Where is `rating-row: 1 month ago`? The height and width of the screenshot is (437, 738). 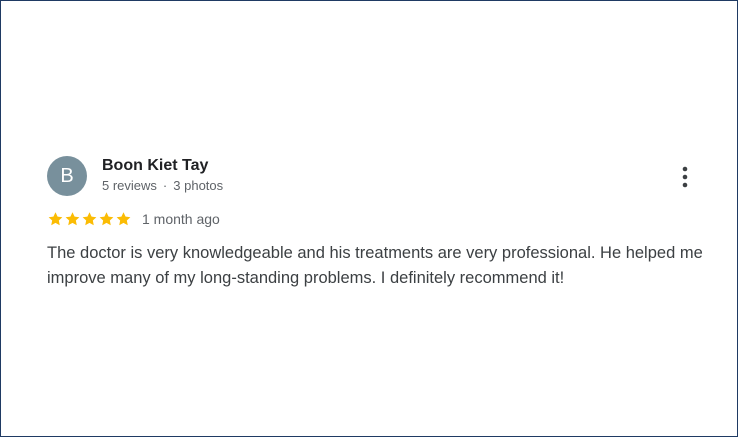
rating-row: 1 month ago is located at coordinates (377, 219).